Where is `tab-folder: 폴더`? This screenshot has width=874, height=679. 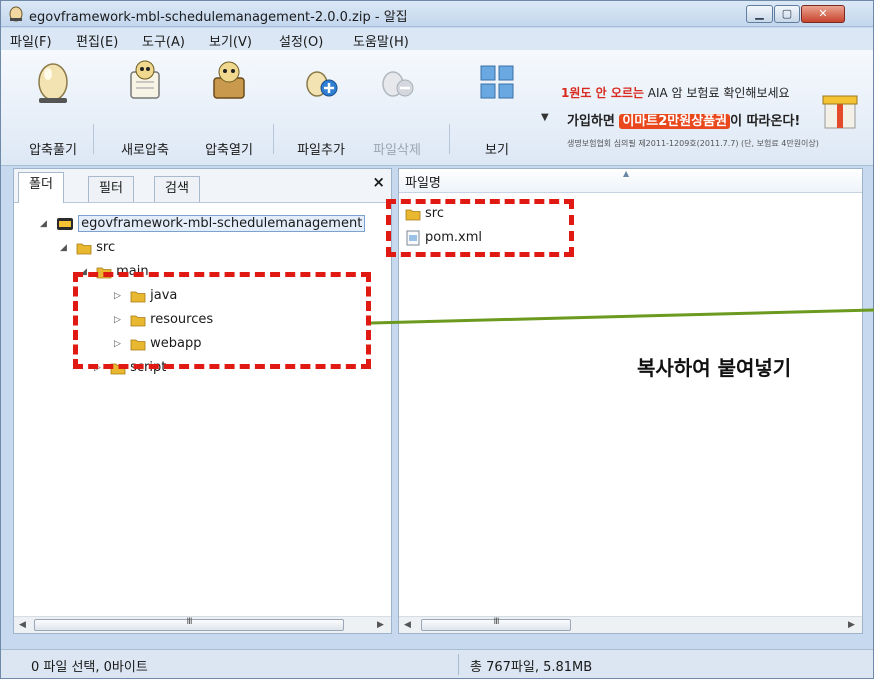
tab-folder: 폴더 is located at coordinates (41, 187).